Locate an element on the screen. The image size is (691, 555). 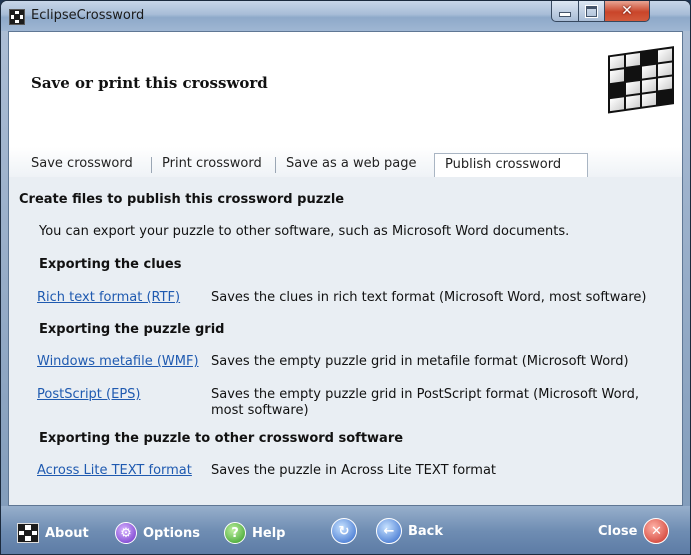
window-title: EclipseCrossword is located at coordinates (88, 15).